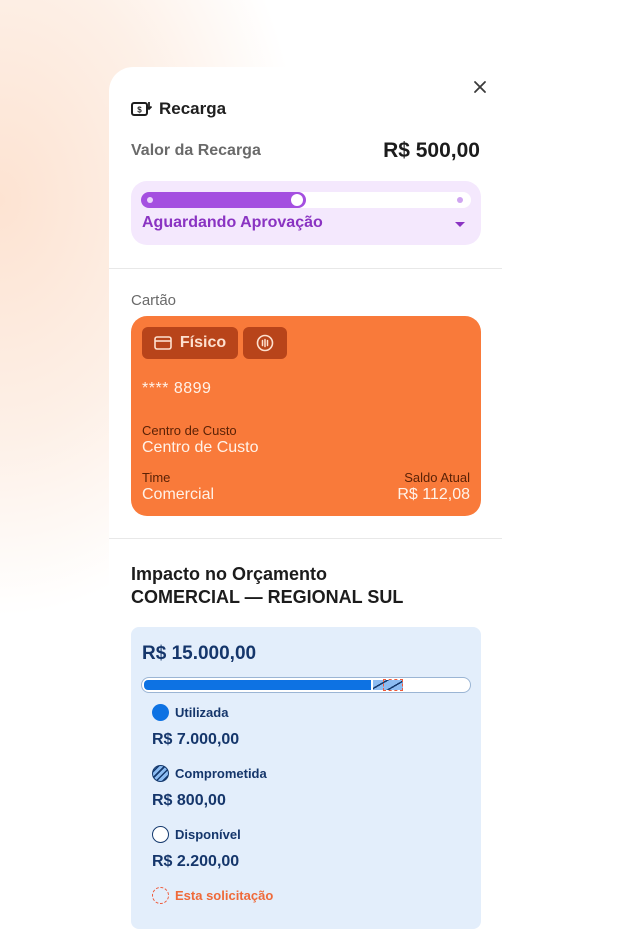  I want to click on progress-start-dot, so click(150, 200).